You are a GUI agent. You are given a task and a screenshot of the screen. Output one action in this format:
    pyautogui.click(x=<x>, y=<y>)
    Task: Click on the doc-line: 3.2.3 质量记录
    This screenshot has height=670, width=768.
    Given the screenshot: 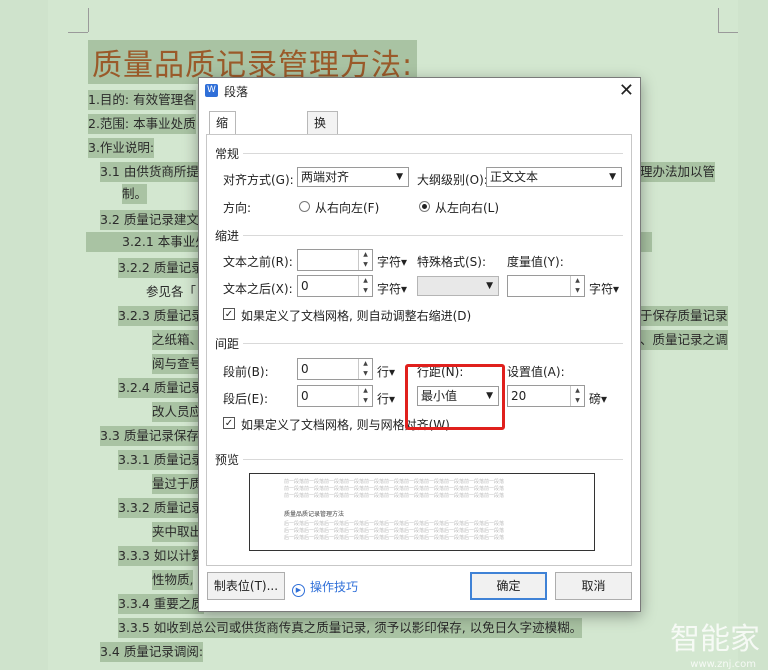 What is the action you would take?
    pyautogui.click(x=161, y=316)
    